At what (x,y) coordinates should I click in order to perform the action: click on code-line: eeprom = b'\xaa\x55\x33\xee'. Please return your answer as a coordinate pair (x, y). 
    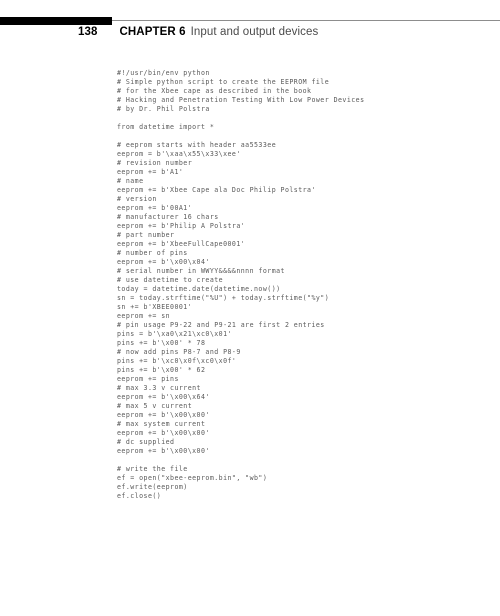
    Looking at the image, I should click on (179, 154).